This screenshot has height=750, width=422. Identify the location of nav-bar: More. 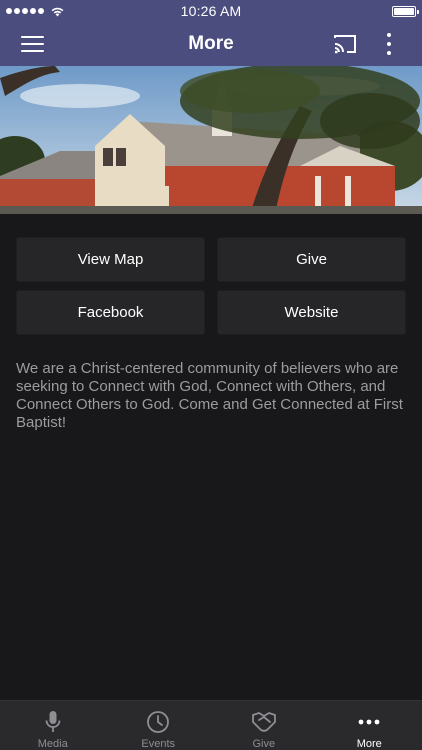
(211, 44).